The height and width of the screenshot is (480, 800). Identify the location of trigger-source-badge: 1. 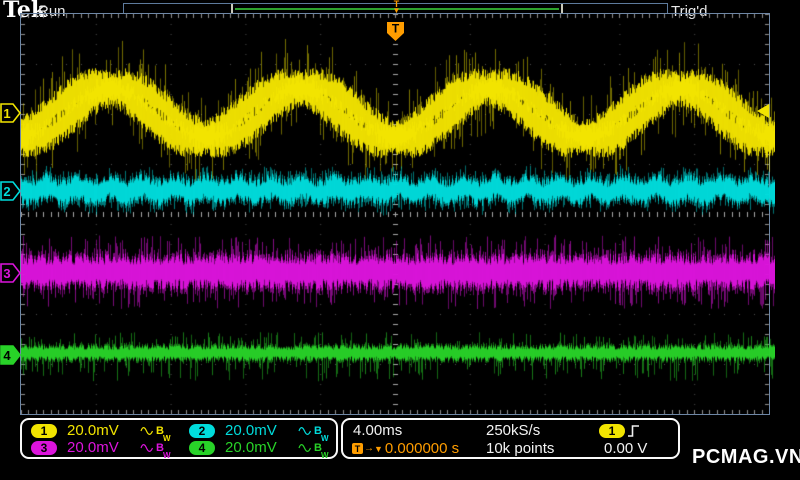
(612, 430).